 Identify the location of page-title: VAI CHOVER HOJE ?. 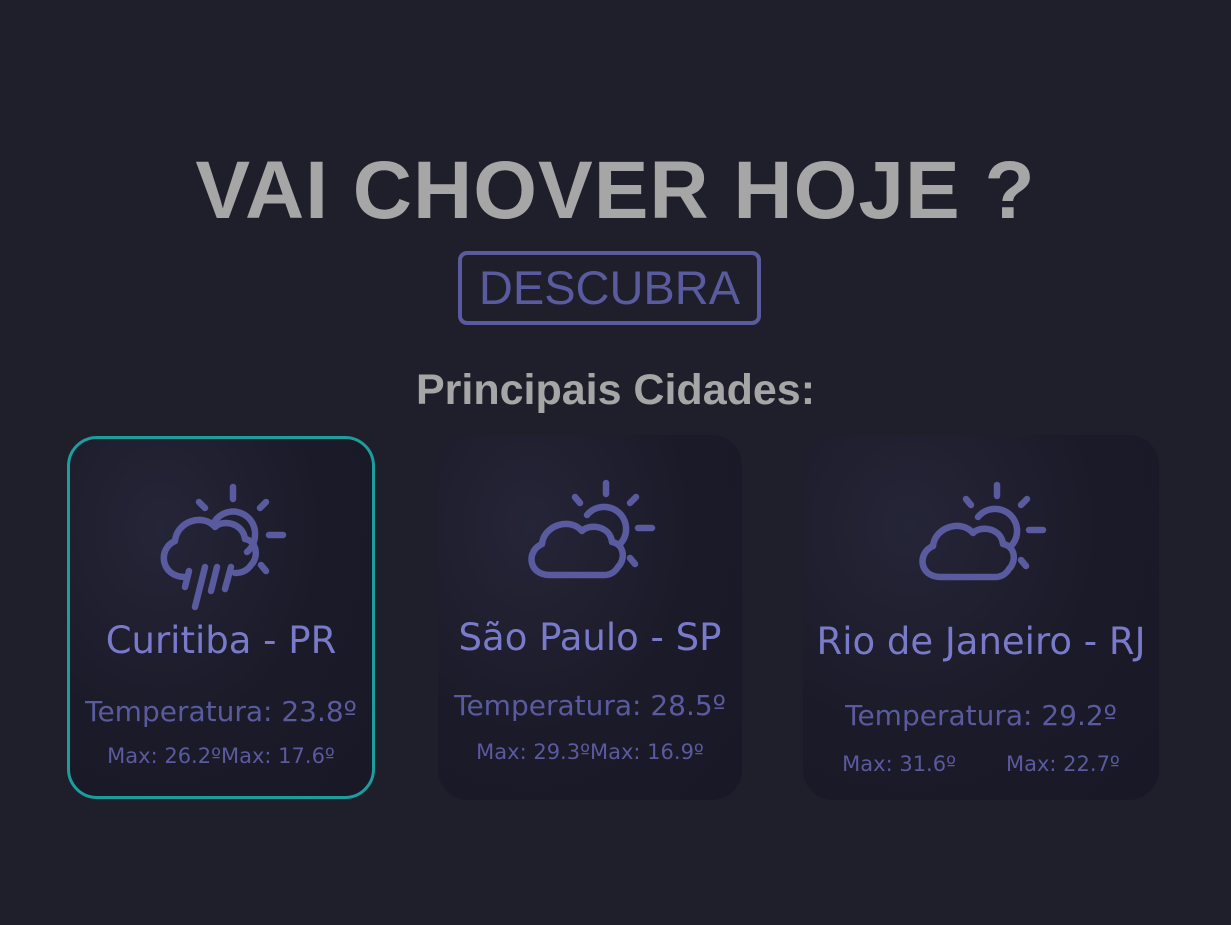
(615, 190).